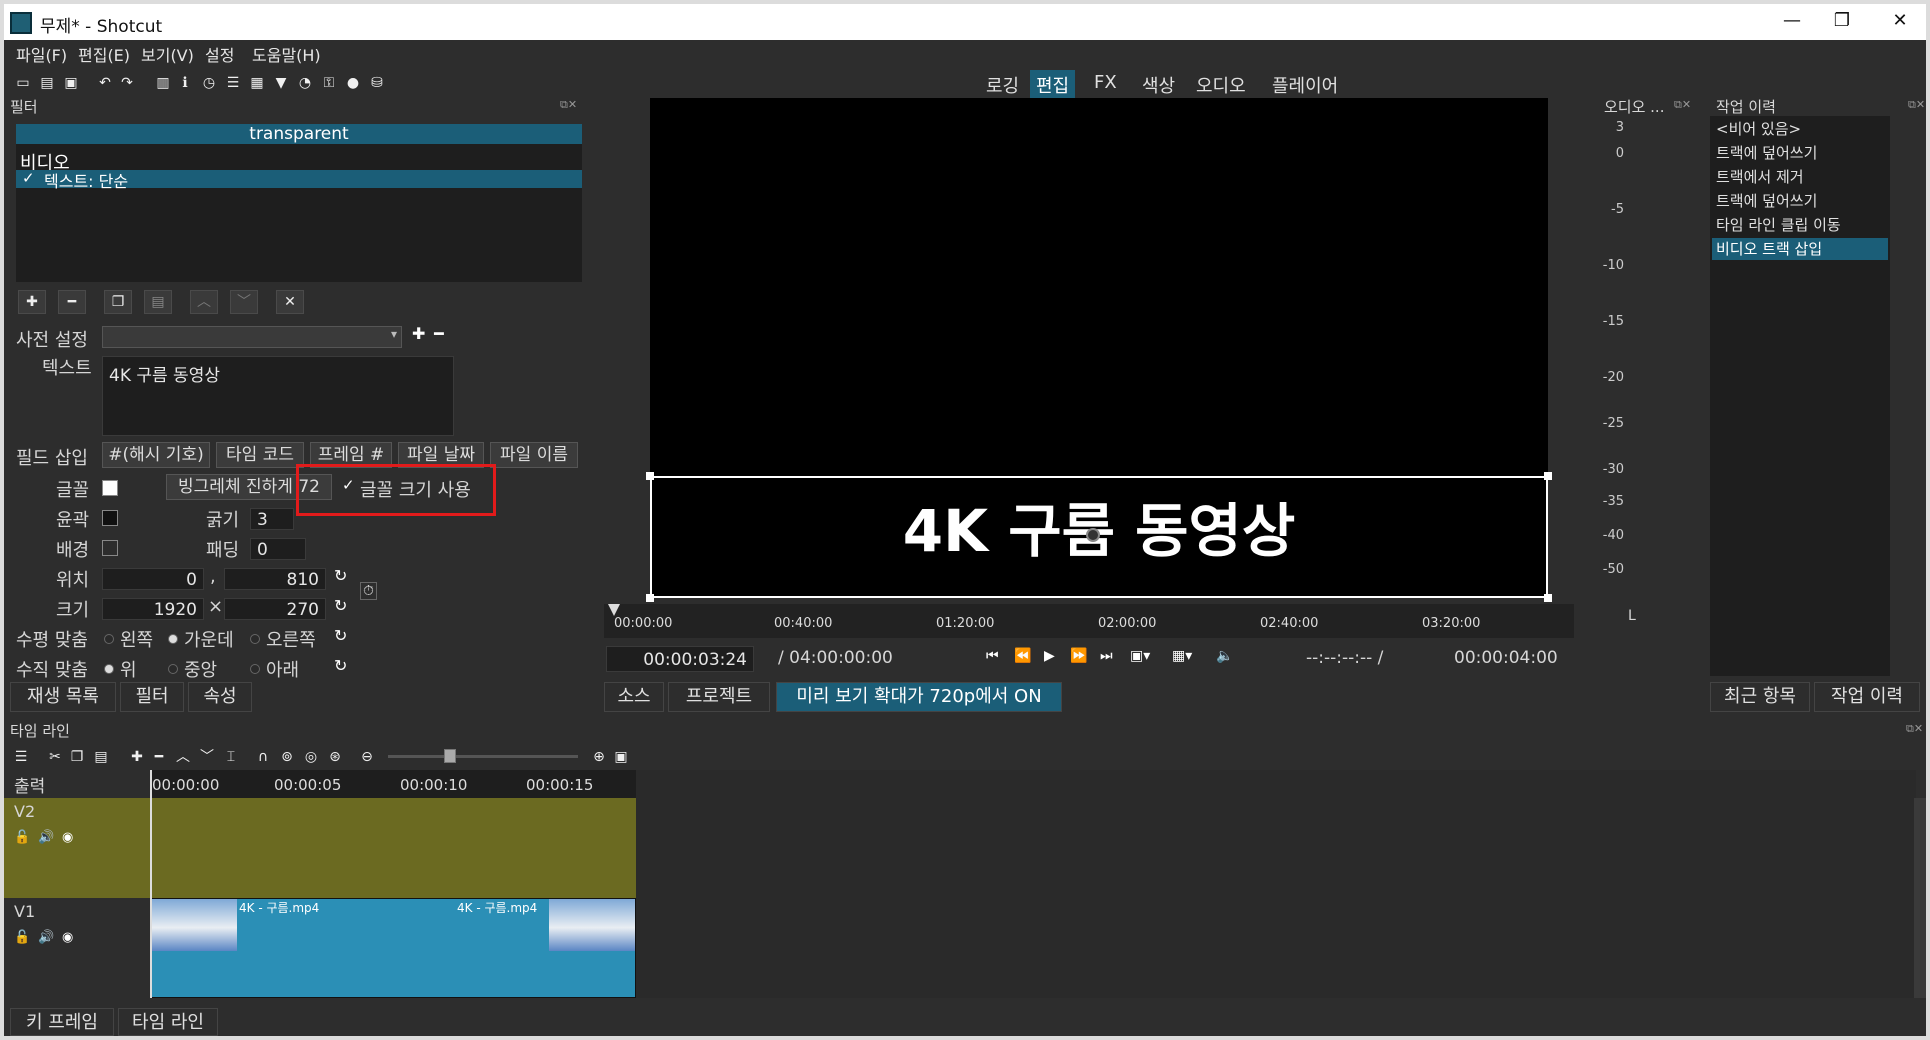  Describe the element at coordinates (1842, 22) in the screenshot. I see `maximize-button: ❐` at that location.